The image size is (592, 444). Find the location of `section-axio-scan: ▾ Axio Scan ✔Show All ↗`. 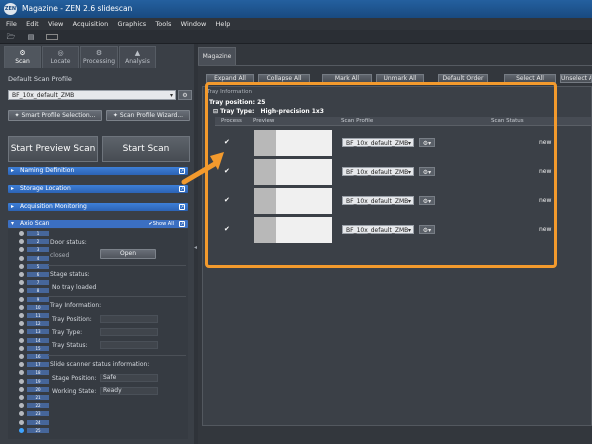

section-axio-scan: ▾ Axio Scan ✔Show All ↗ is located at coordinates (98, 224).